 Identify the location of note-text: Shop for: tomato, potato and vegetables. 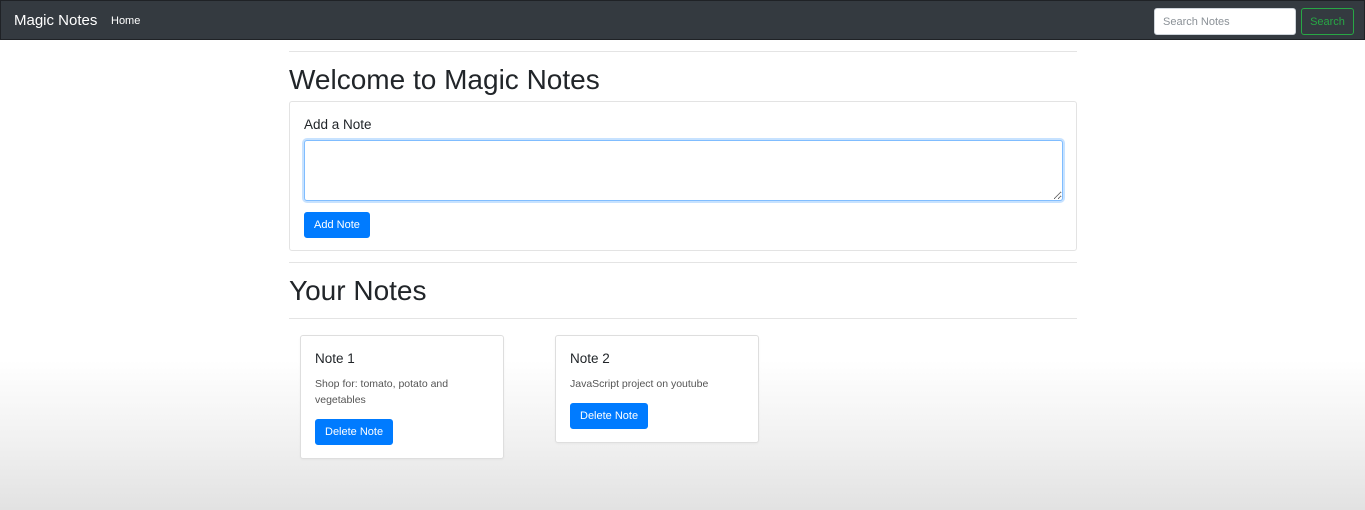
(382, 392).